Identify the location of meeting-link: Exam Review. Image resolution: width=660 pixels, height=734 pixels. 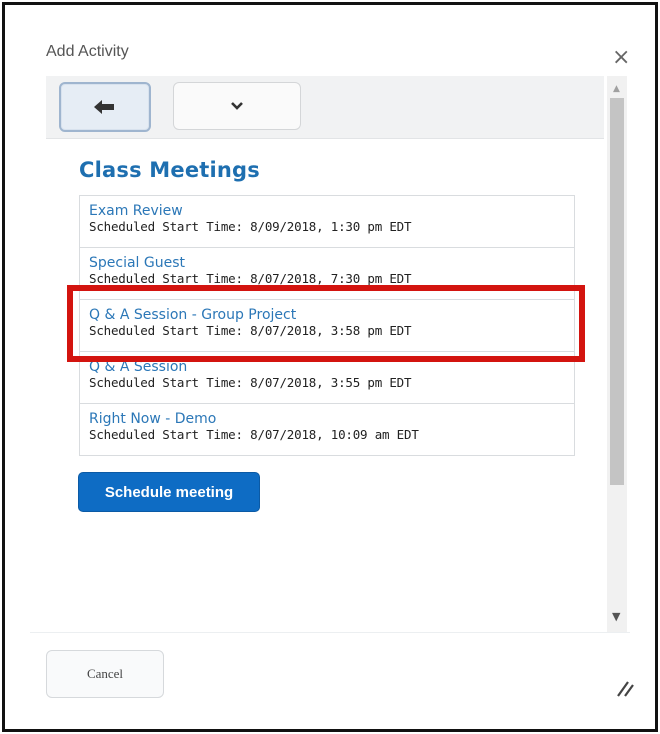
(331, 211).